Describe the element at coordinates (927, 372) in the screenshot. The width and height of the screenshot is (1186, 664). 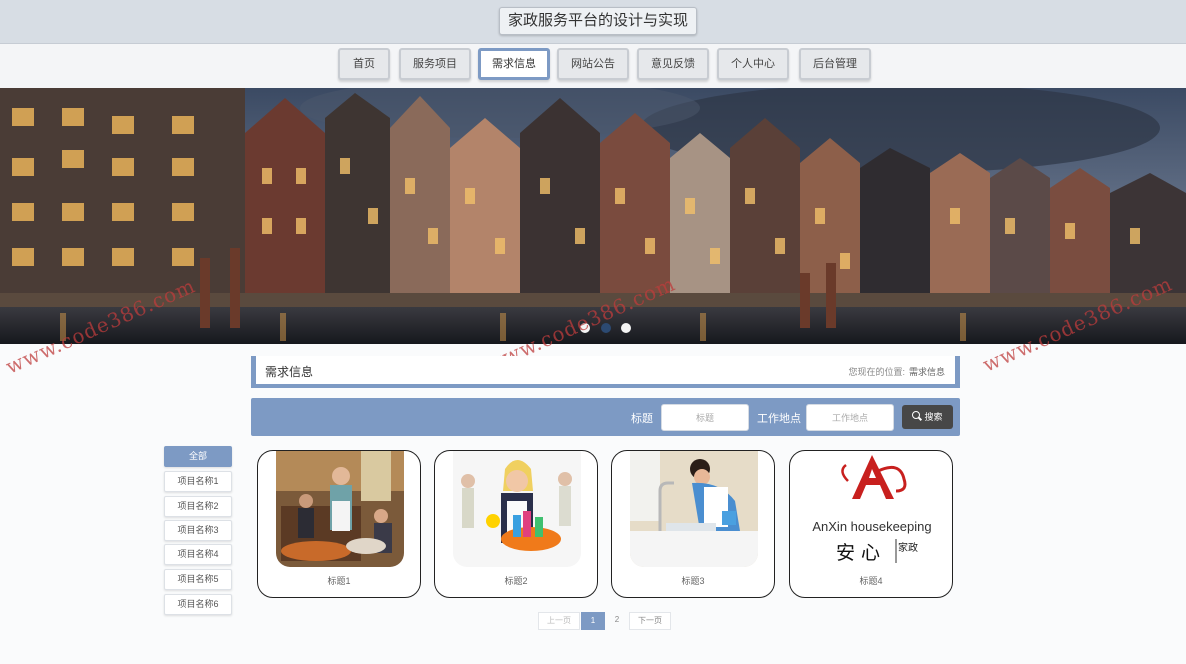
I see `breadcrumb-current: 需求信息` at that location.